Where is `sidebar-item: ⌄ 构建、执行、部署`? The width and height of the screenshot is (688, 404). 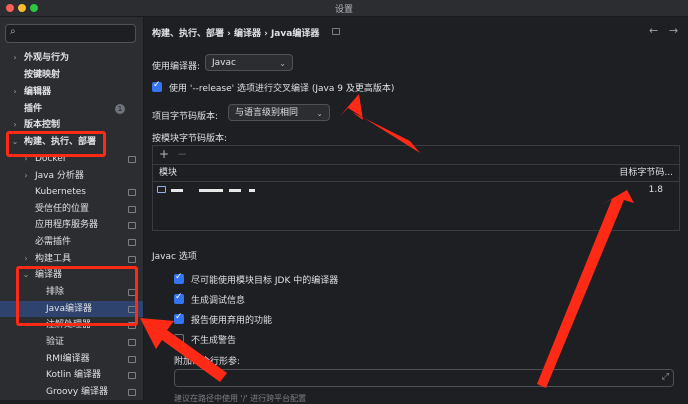
sidebar-item: ⌄ 构建、执行、部署 is located at coordinates (71, 142).